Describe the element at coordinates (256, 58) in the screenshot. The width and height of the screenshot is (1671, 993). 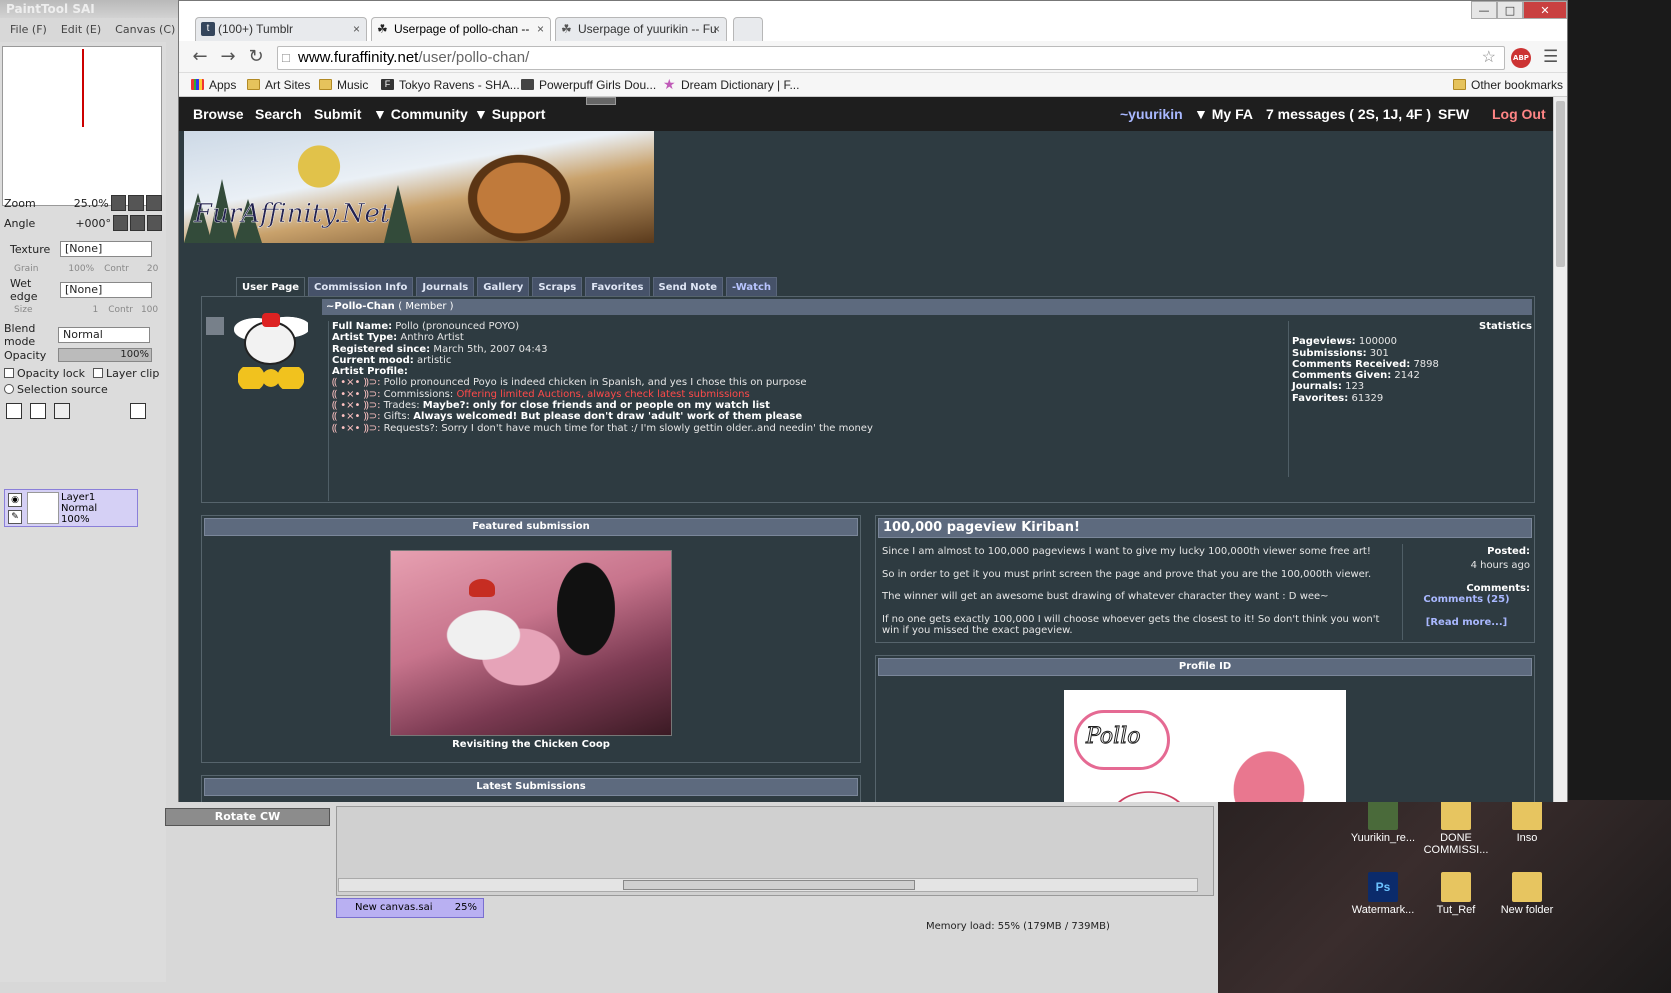
I see `reload-icon: ↻` at that location.